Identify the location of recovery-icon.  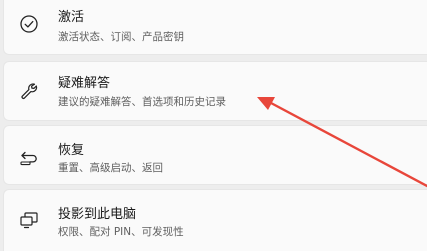
(29, 156).